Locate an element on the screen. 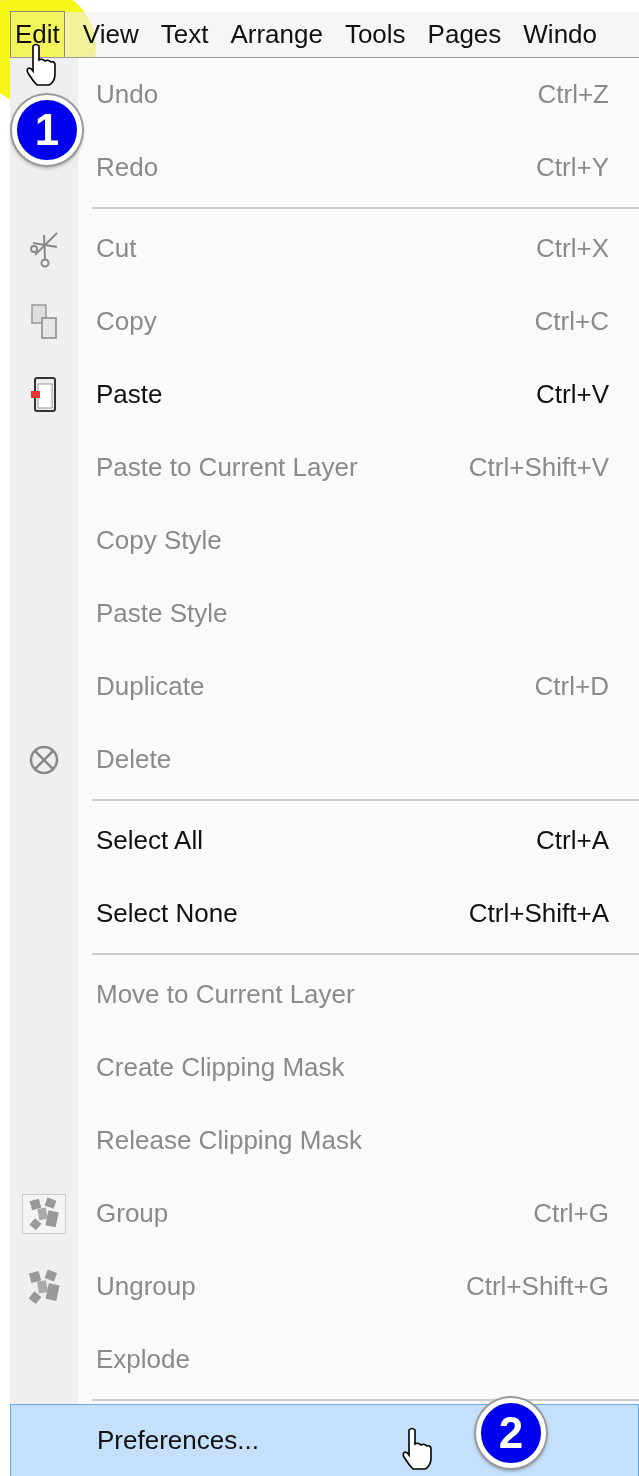 This screenshot has height=1476, width=639. copy-icon is located at coordinates (44, 321).